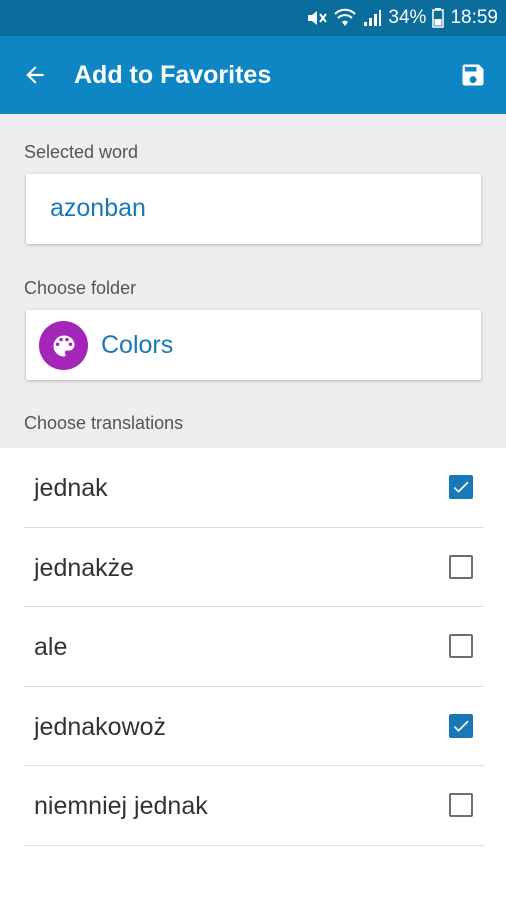  What do you see at coordinates (407, 17) in the screenshot?
I see `battery-percentage: 34%` at bounding box center [407, 17].